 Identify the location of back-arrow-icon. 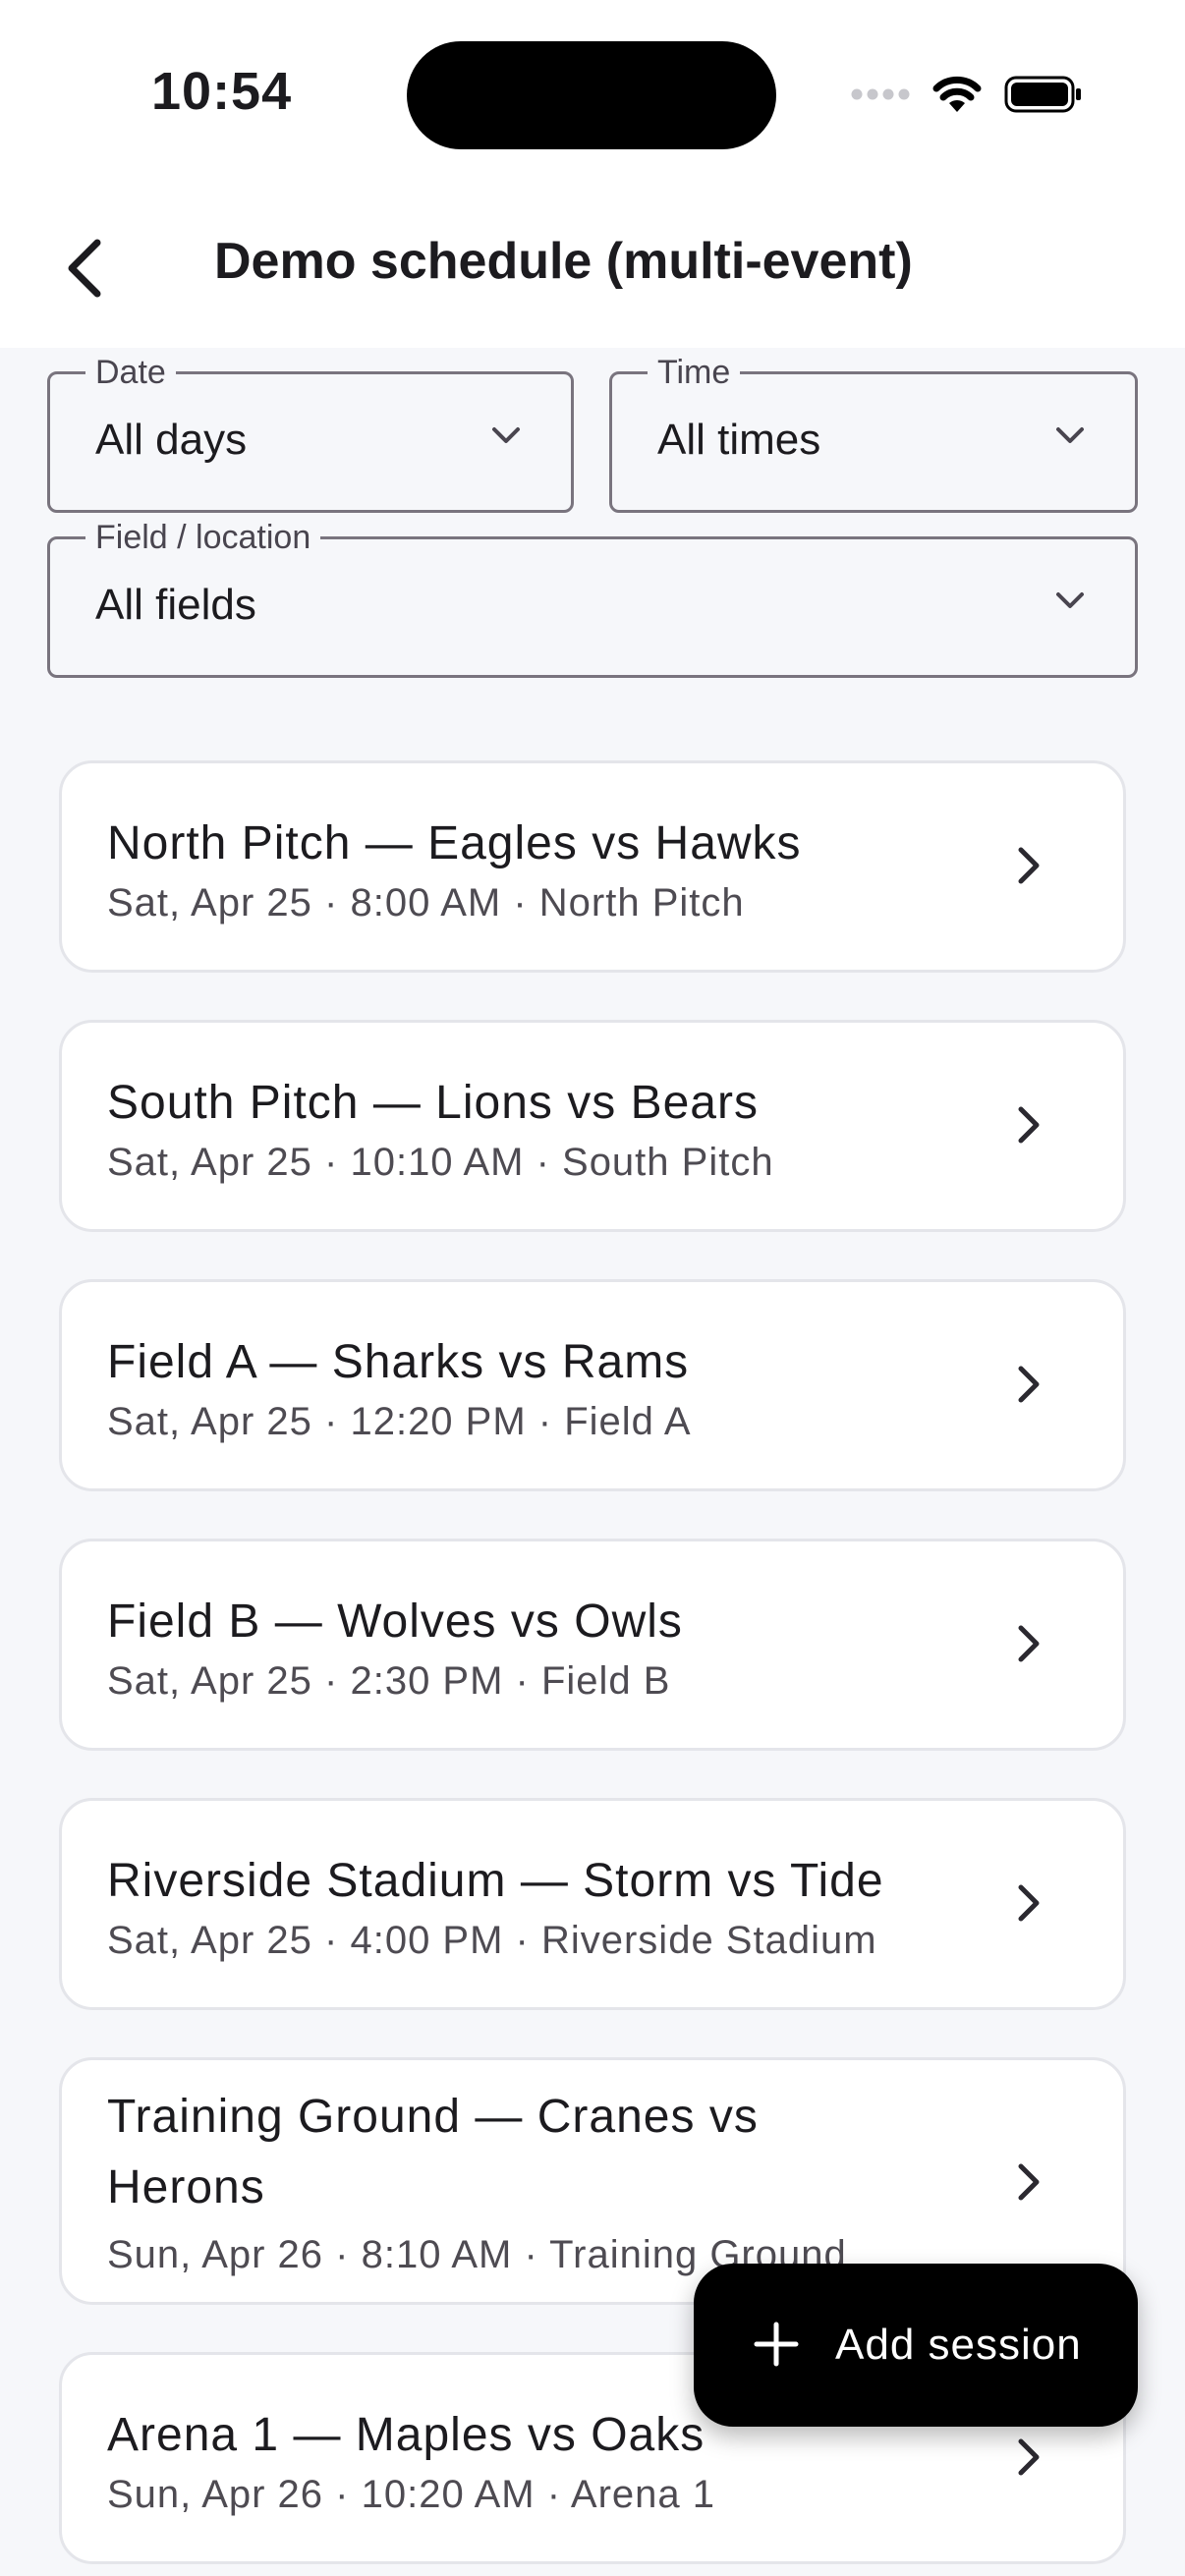
(84, 271).